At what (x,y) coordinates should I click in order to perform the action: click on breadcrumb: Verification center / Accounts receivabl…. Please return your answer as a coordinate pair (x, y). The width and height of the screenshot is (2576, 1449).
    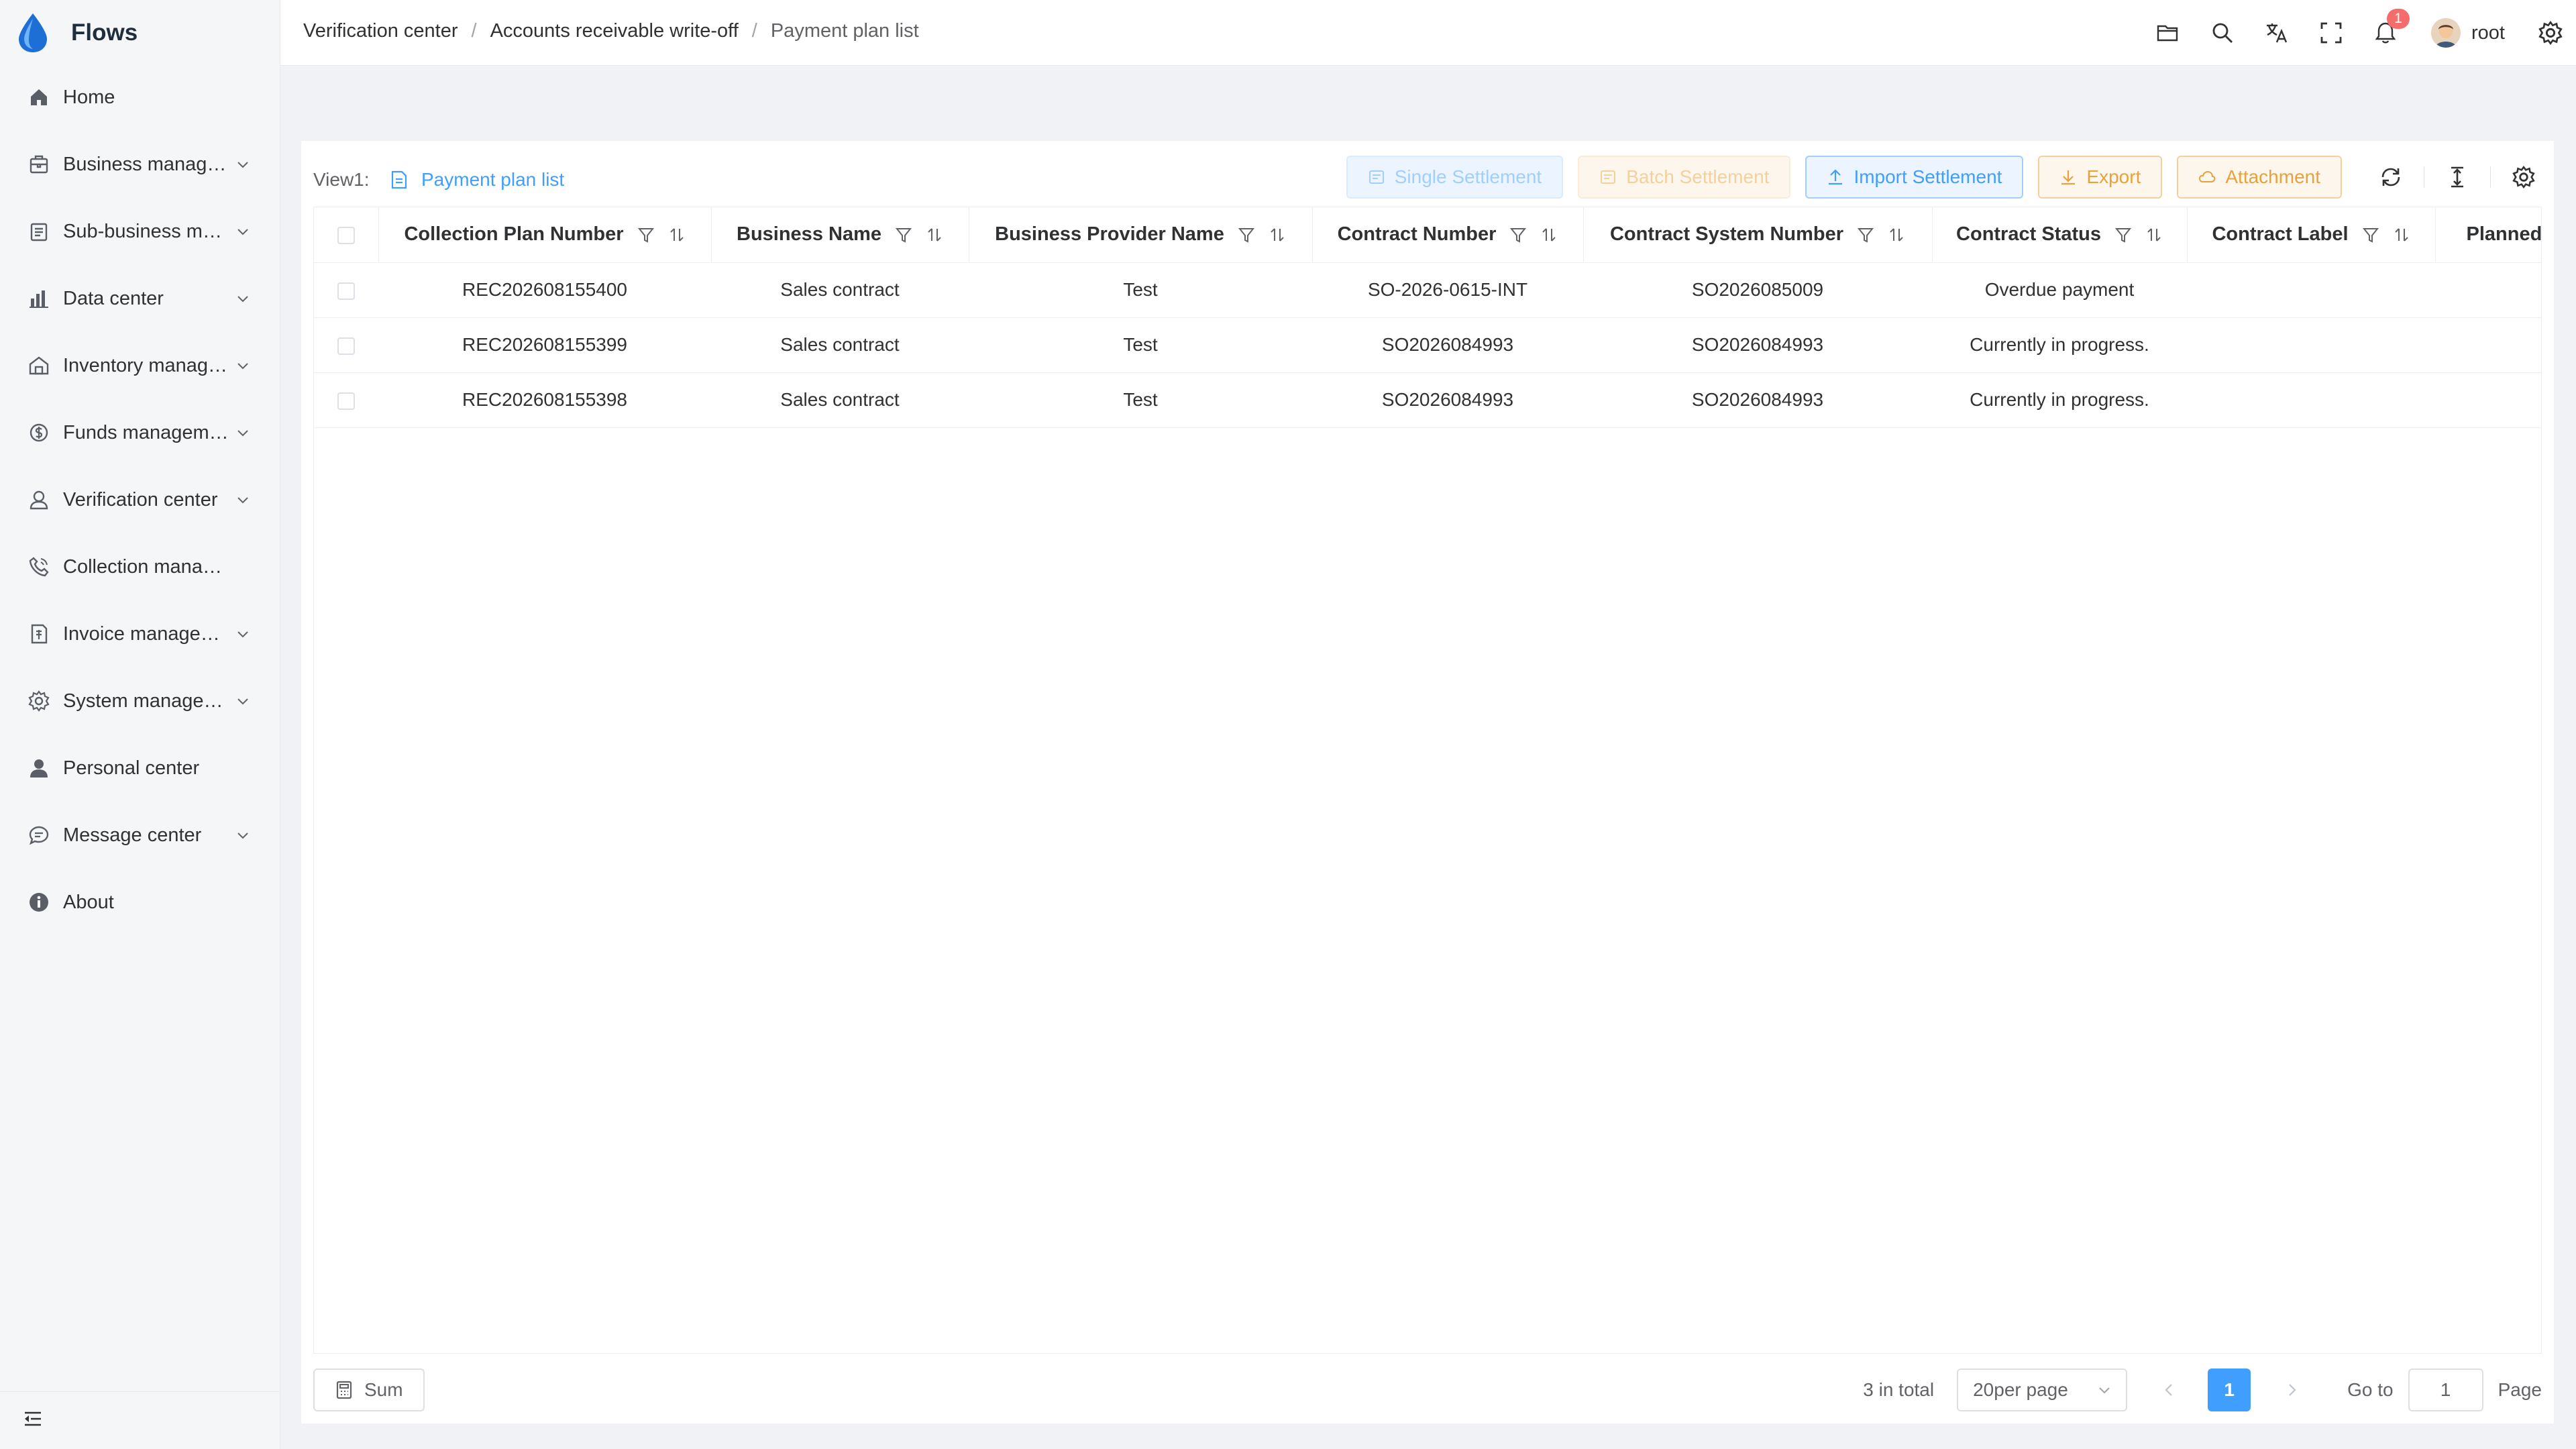
    Looking at the image, I should click on (611, 31).